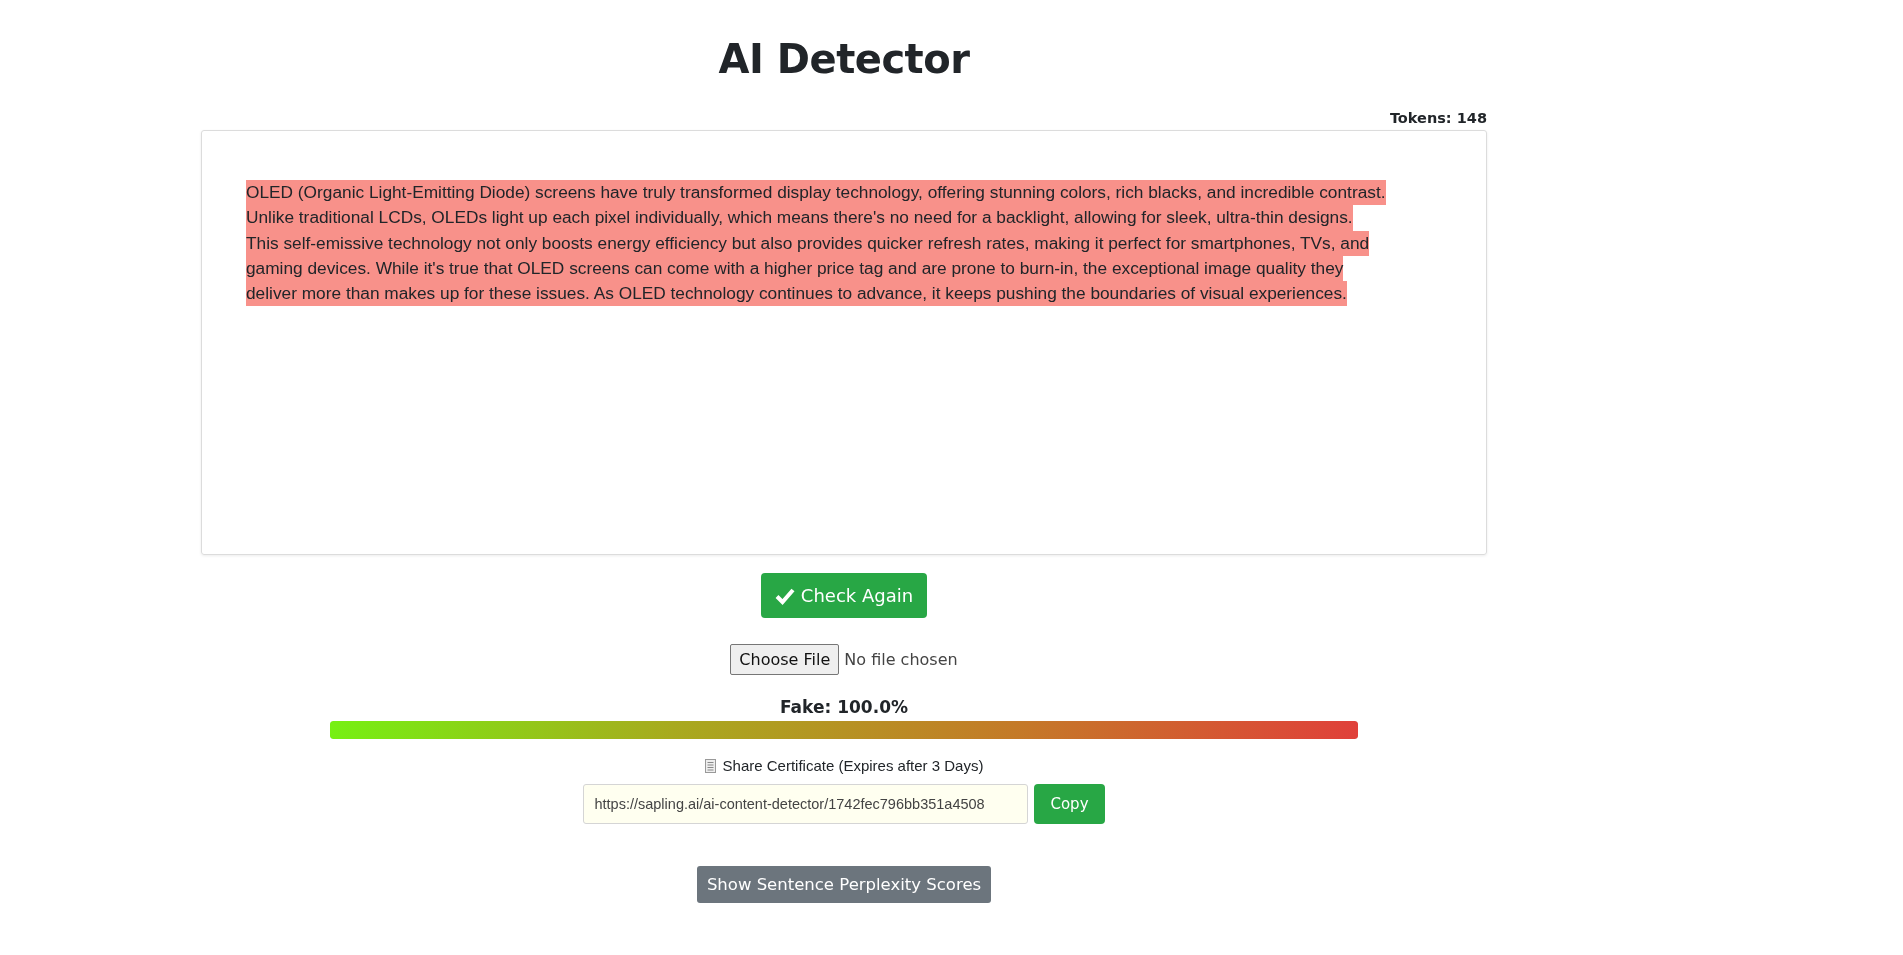 The height and width of the screenshot is (955, 1903). What do you see at coordinates (901, 659) in the screenshot?
I see `file-status: No file chosen` at bounding box center [901, 659].